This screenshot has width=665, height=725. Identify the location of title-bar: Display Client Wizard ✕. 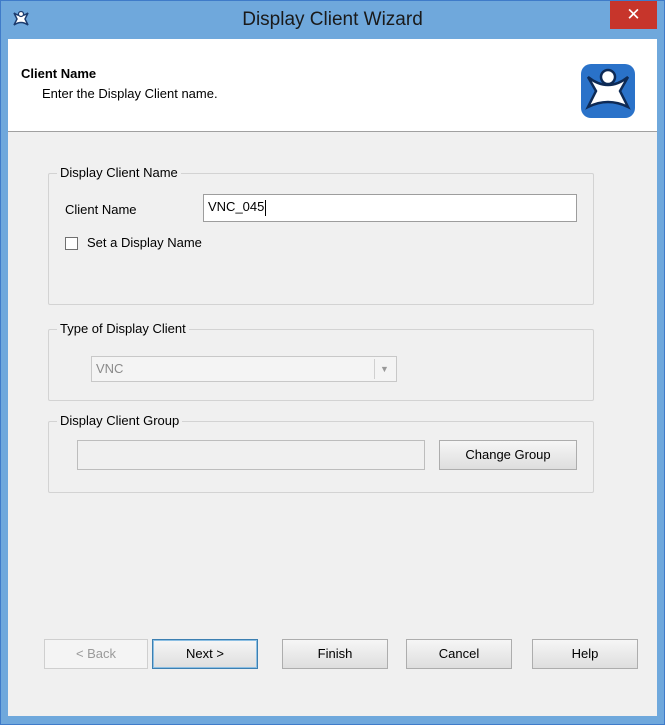
(332, 20).